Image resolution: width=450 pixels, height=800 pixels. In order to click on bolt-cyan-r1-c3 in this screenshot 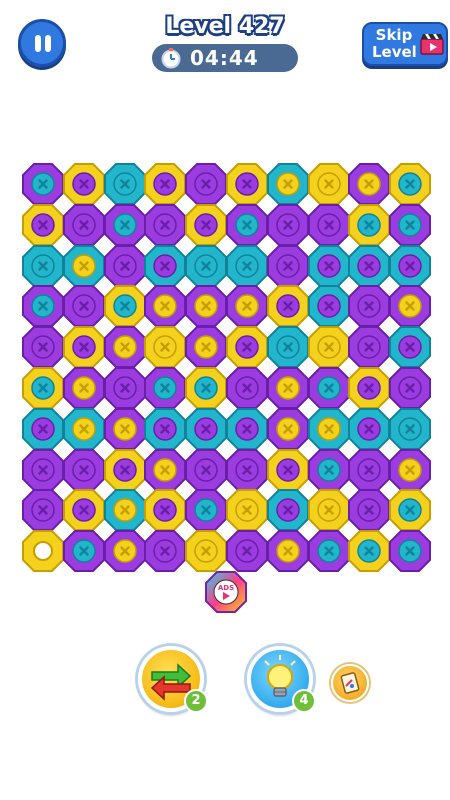, I will do `click(125, 184)`.